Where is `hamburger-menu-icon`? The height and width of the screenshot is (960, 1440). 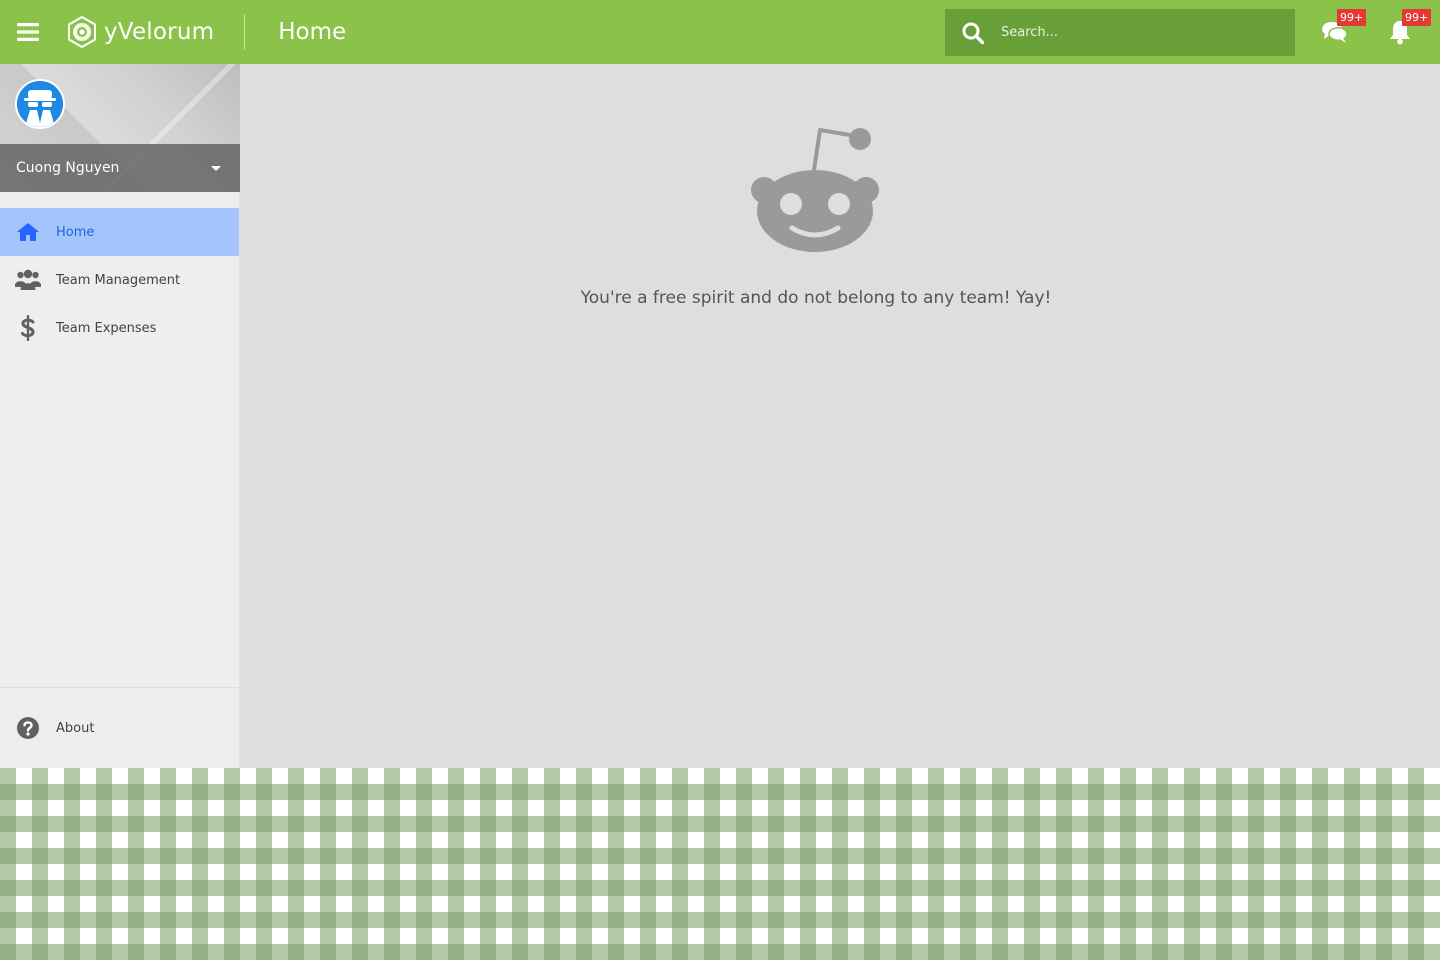 hamburger-menu-icon is located at coordinates (28, 32).